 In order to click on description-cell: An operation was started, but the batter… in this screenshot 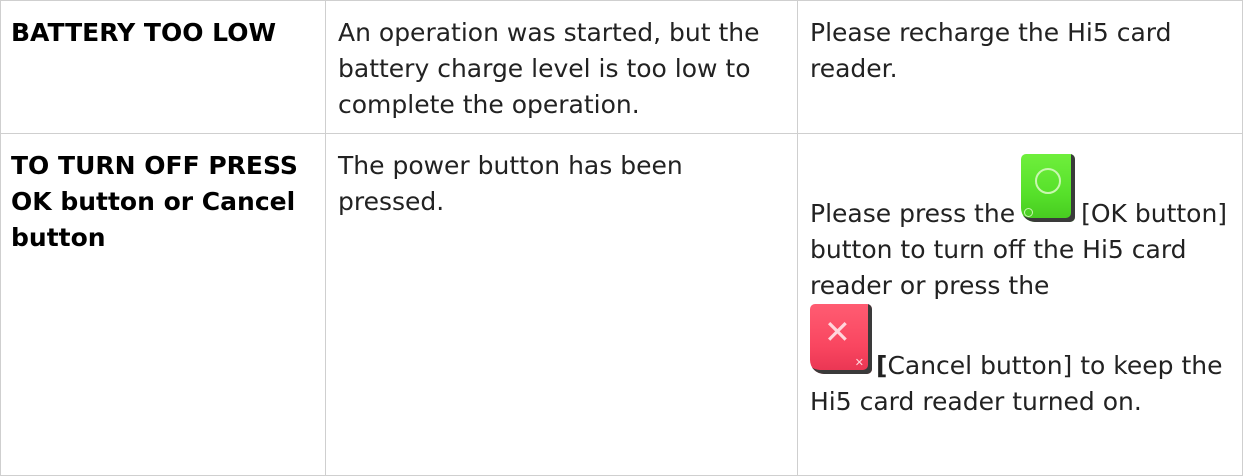, I will do `click(561, 67)`.